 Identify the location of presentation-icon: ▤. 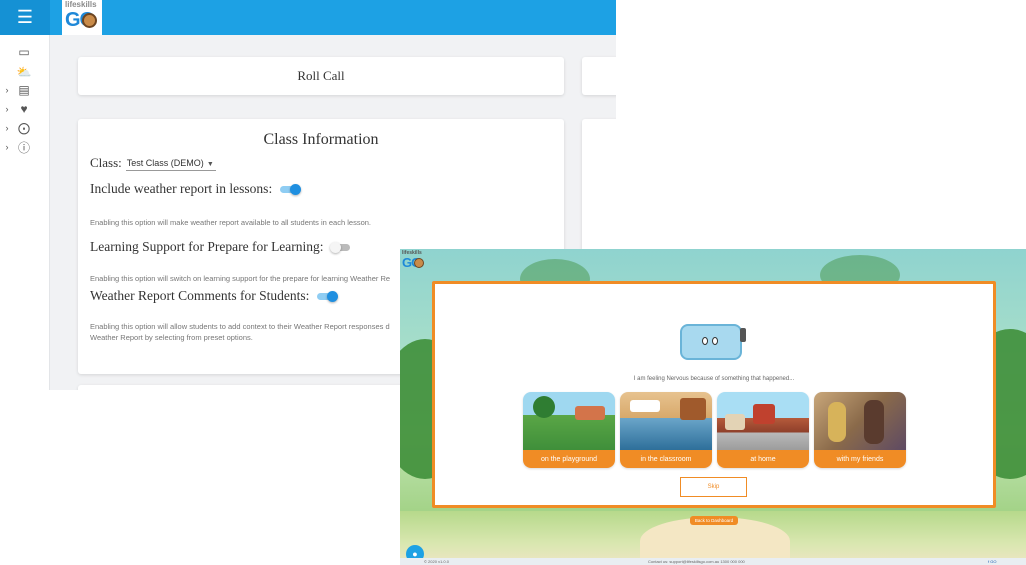
(24, 90).